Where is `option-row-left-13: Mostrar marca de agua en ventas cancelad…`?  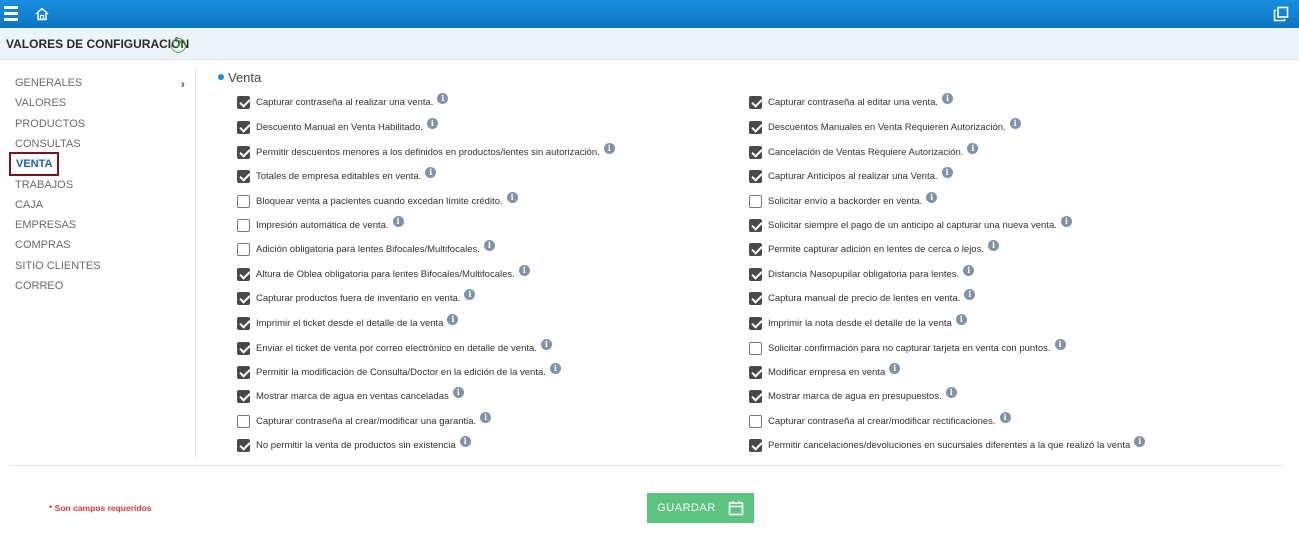
option-row-left-13: Mostrar marca de agua en ventas cancelad… is located at coordinates (350, 395).